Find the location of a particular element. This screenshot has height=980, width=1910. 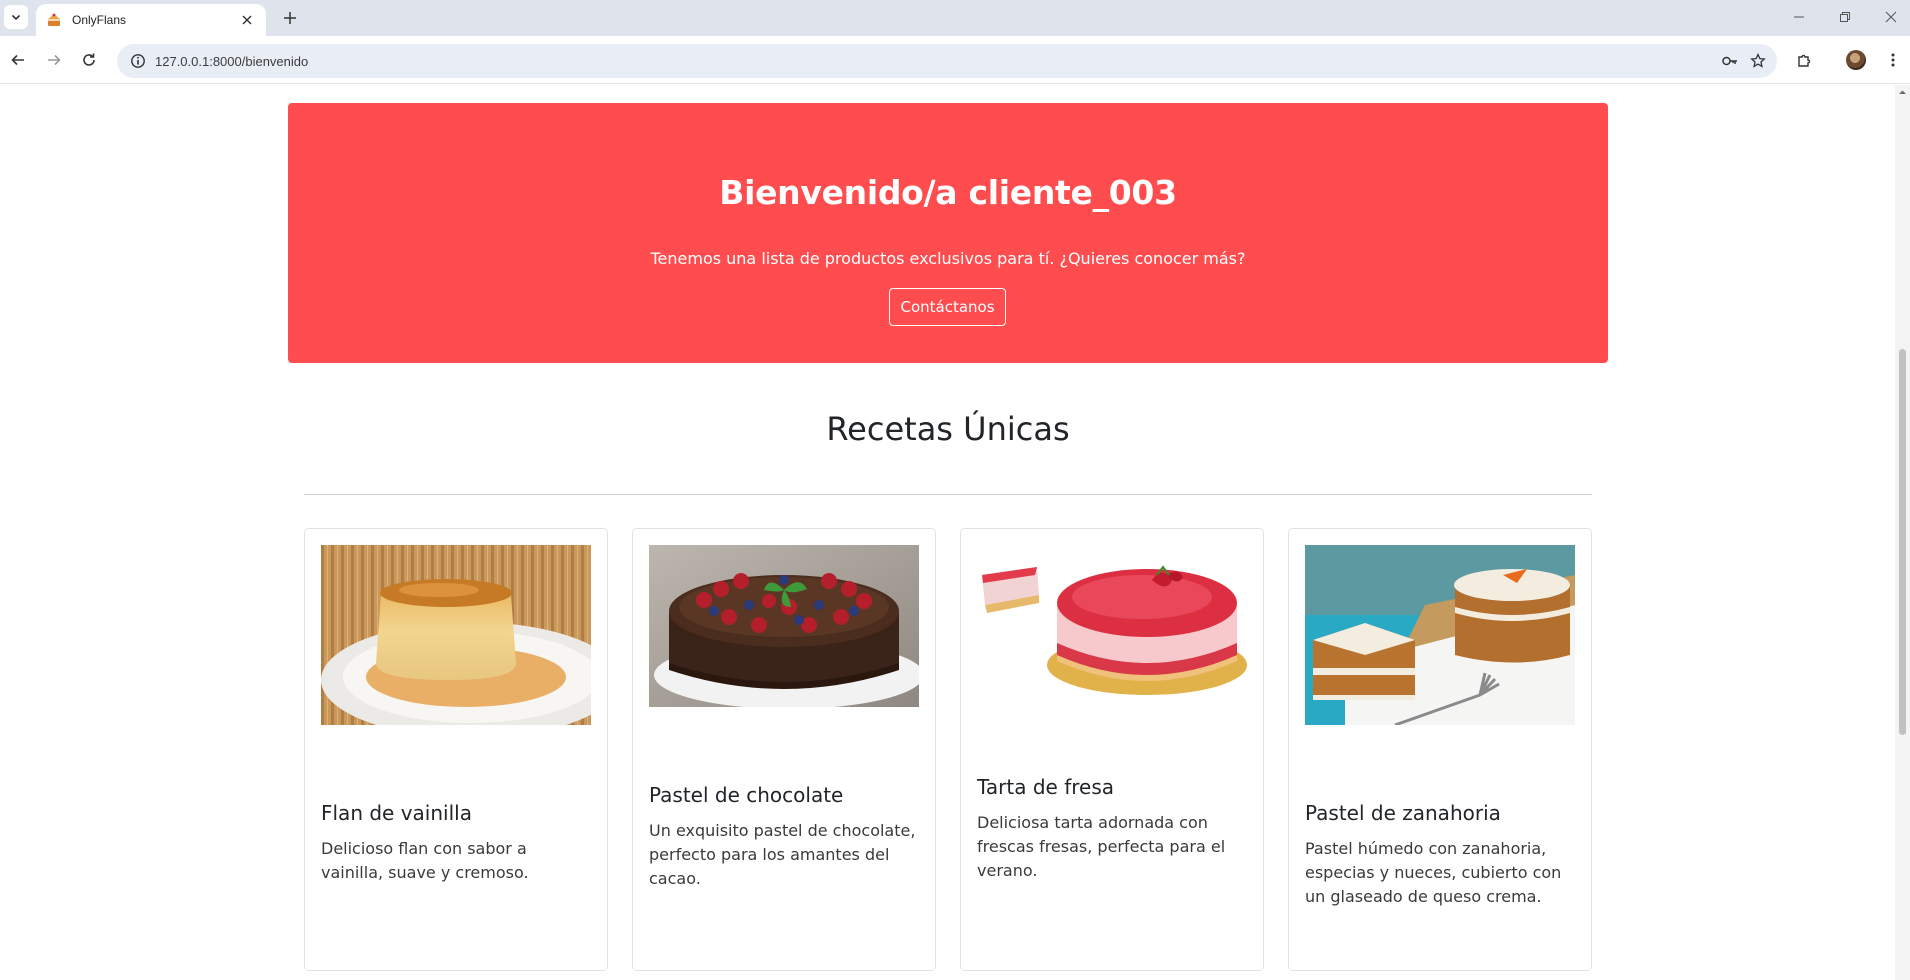

card-title: Pastel de chocolate is located at coordinates (746, 795).